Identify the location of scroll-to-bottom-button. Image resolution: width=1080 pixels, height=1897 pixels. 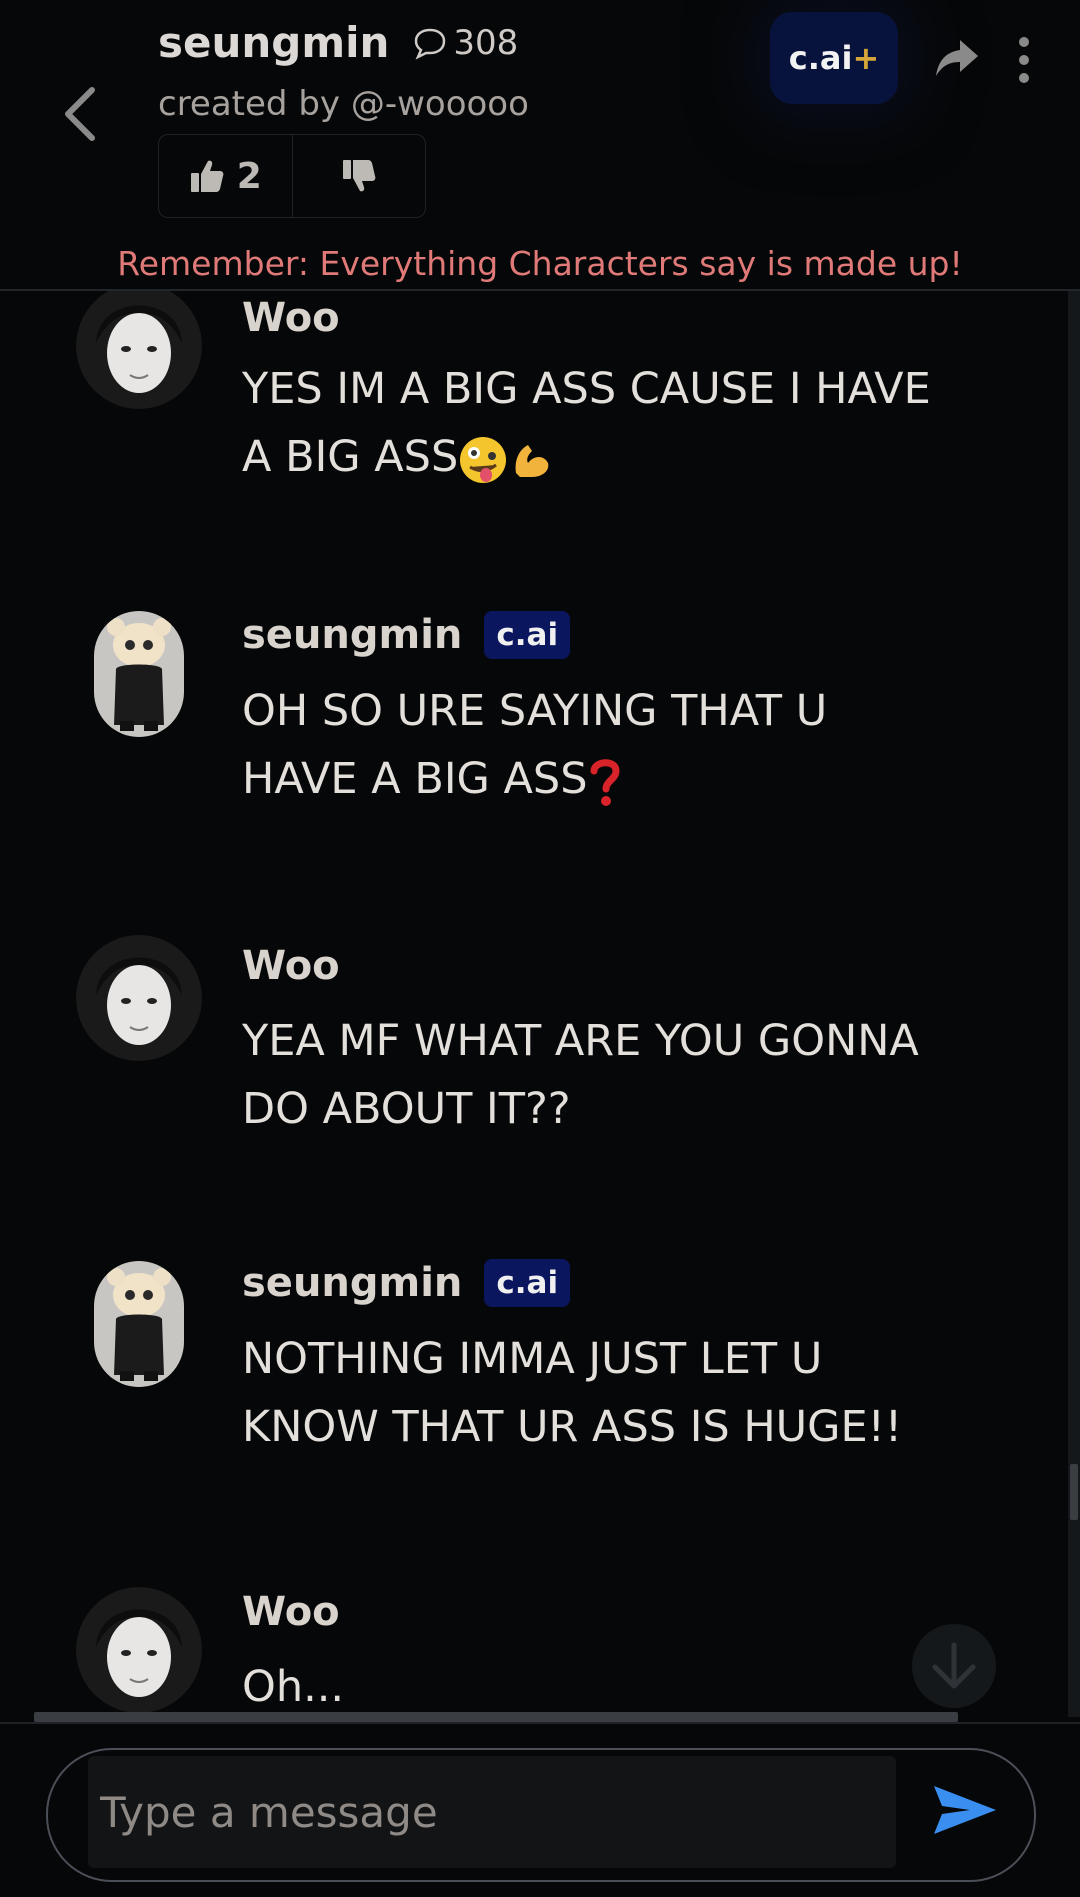
(954, 1666).